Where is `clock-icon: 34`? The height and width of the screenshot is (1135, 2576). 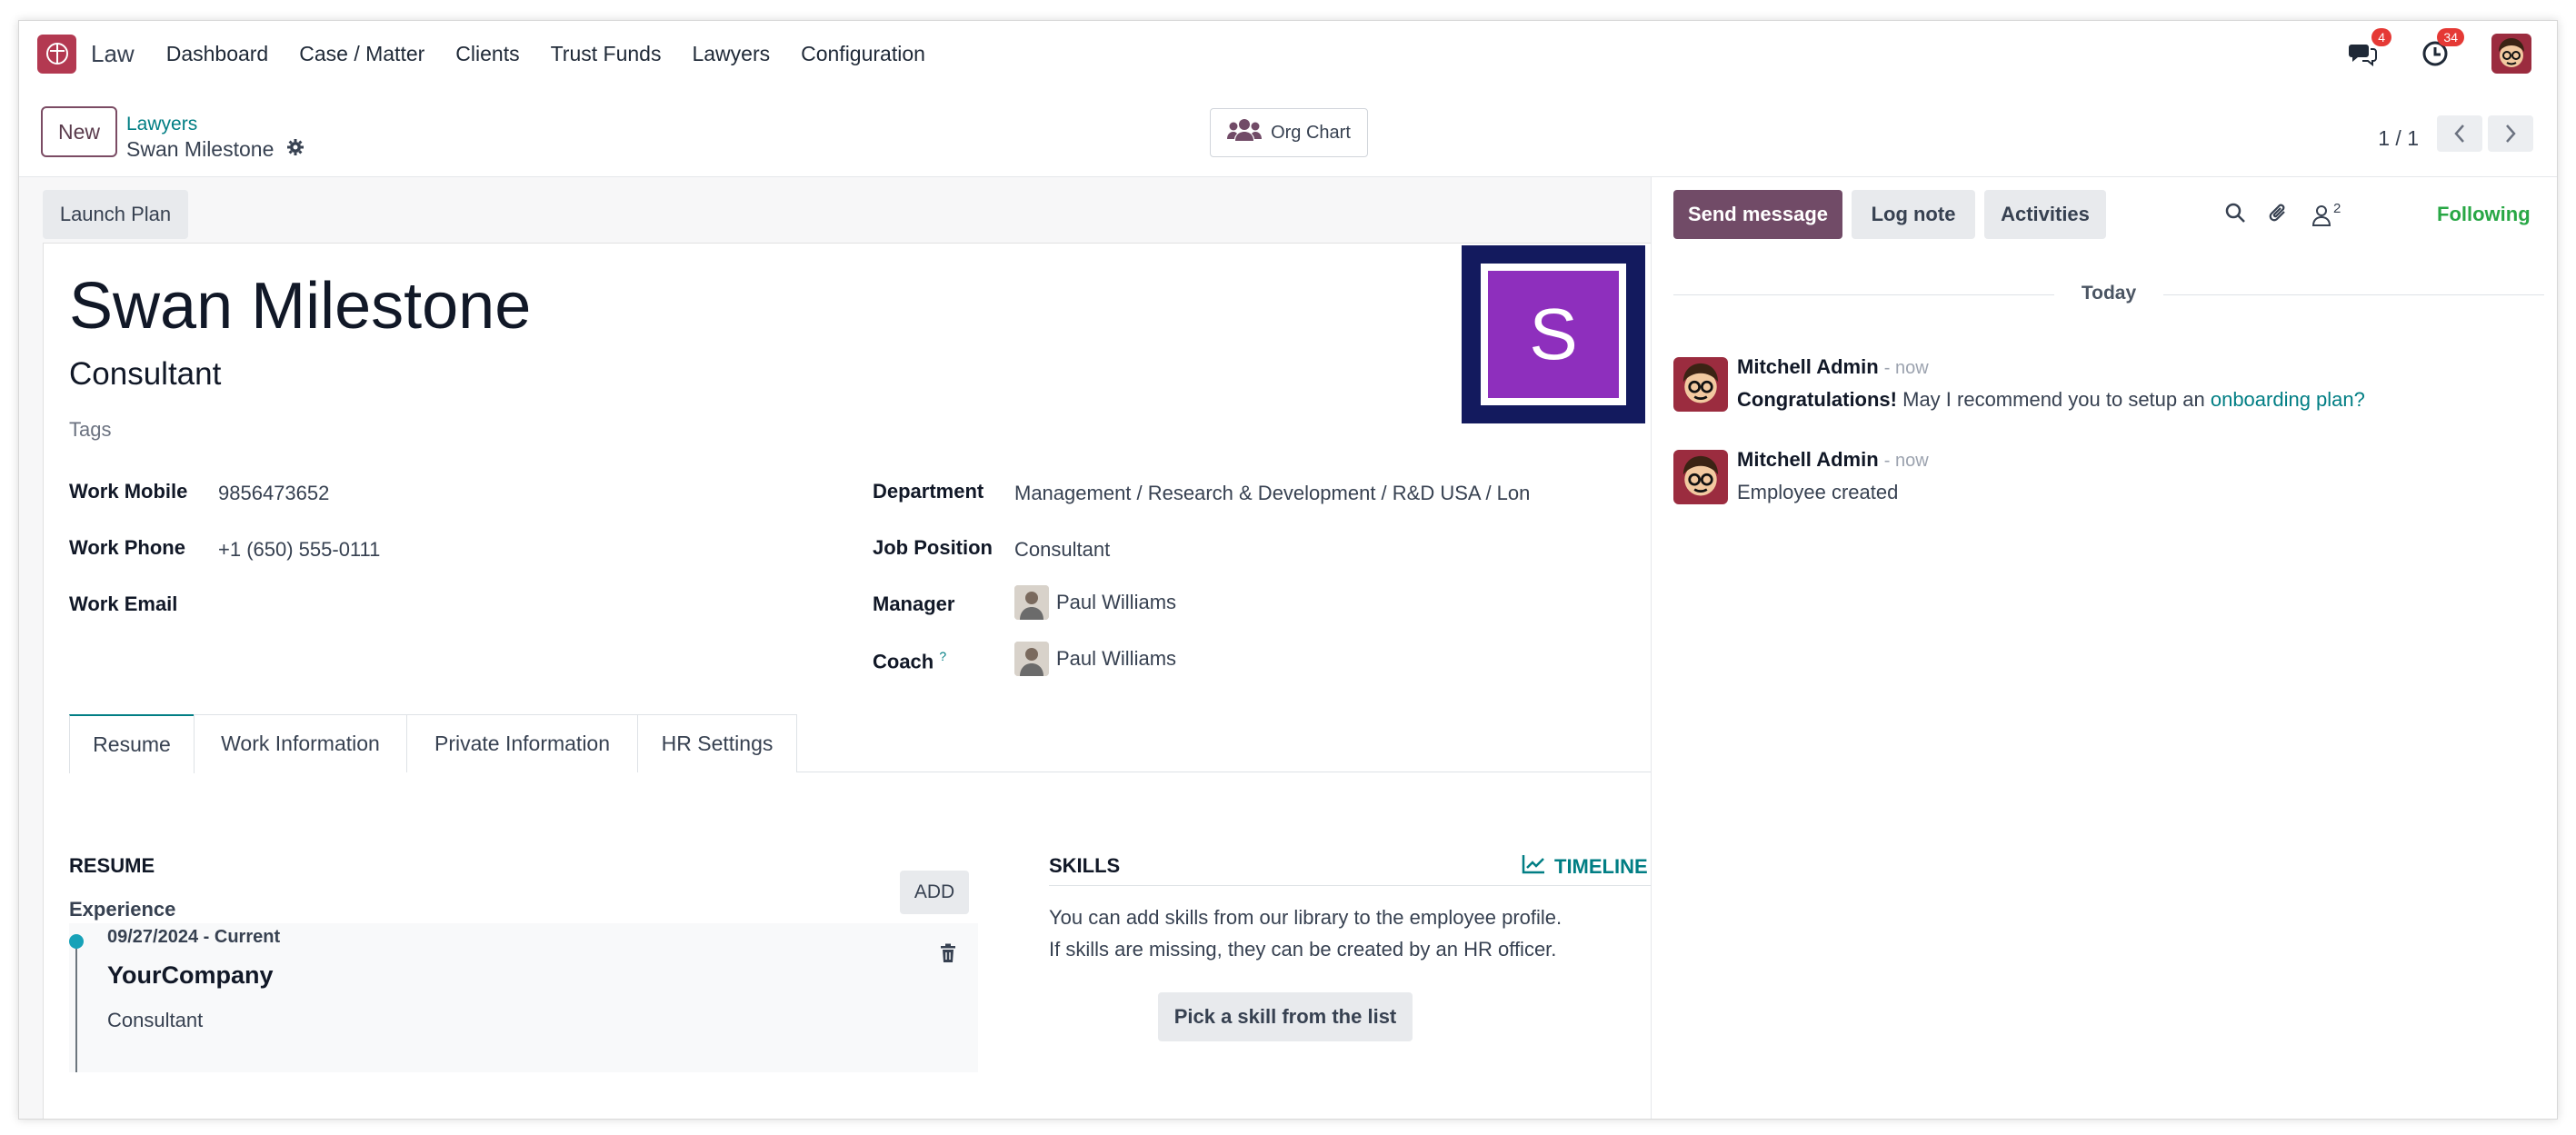 clock-icon: 34 is located at coordinates (2441, 49).